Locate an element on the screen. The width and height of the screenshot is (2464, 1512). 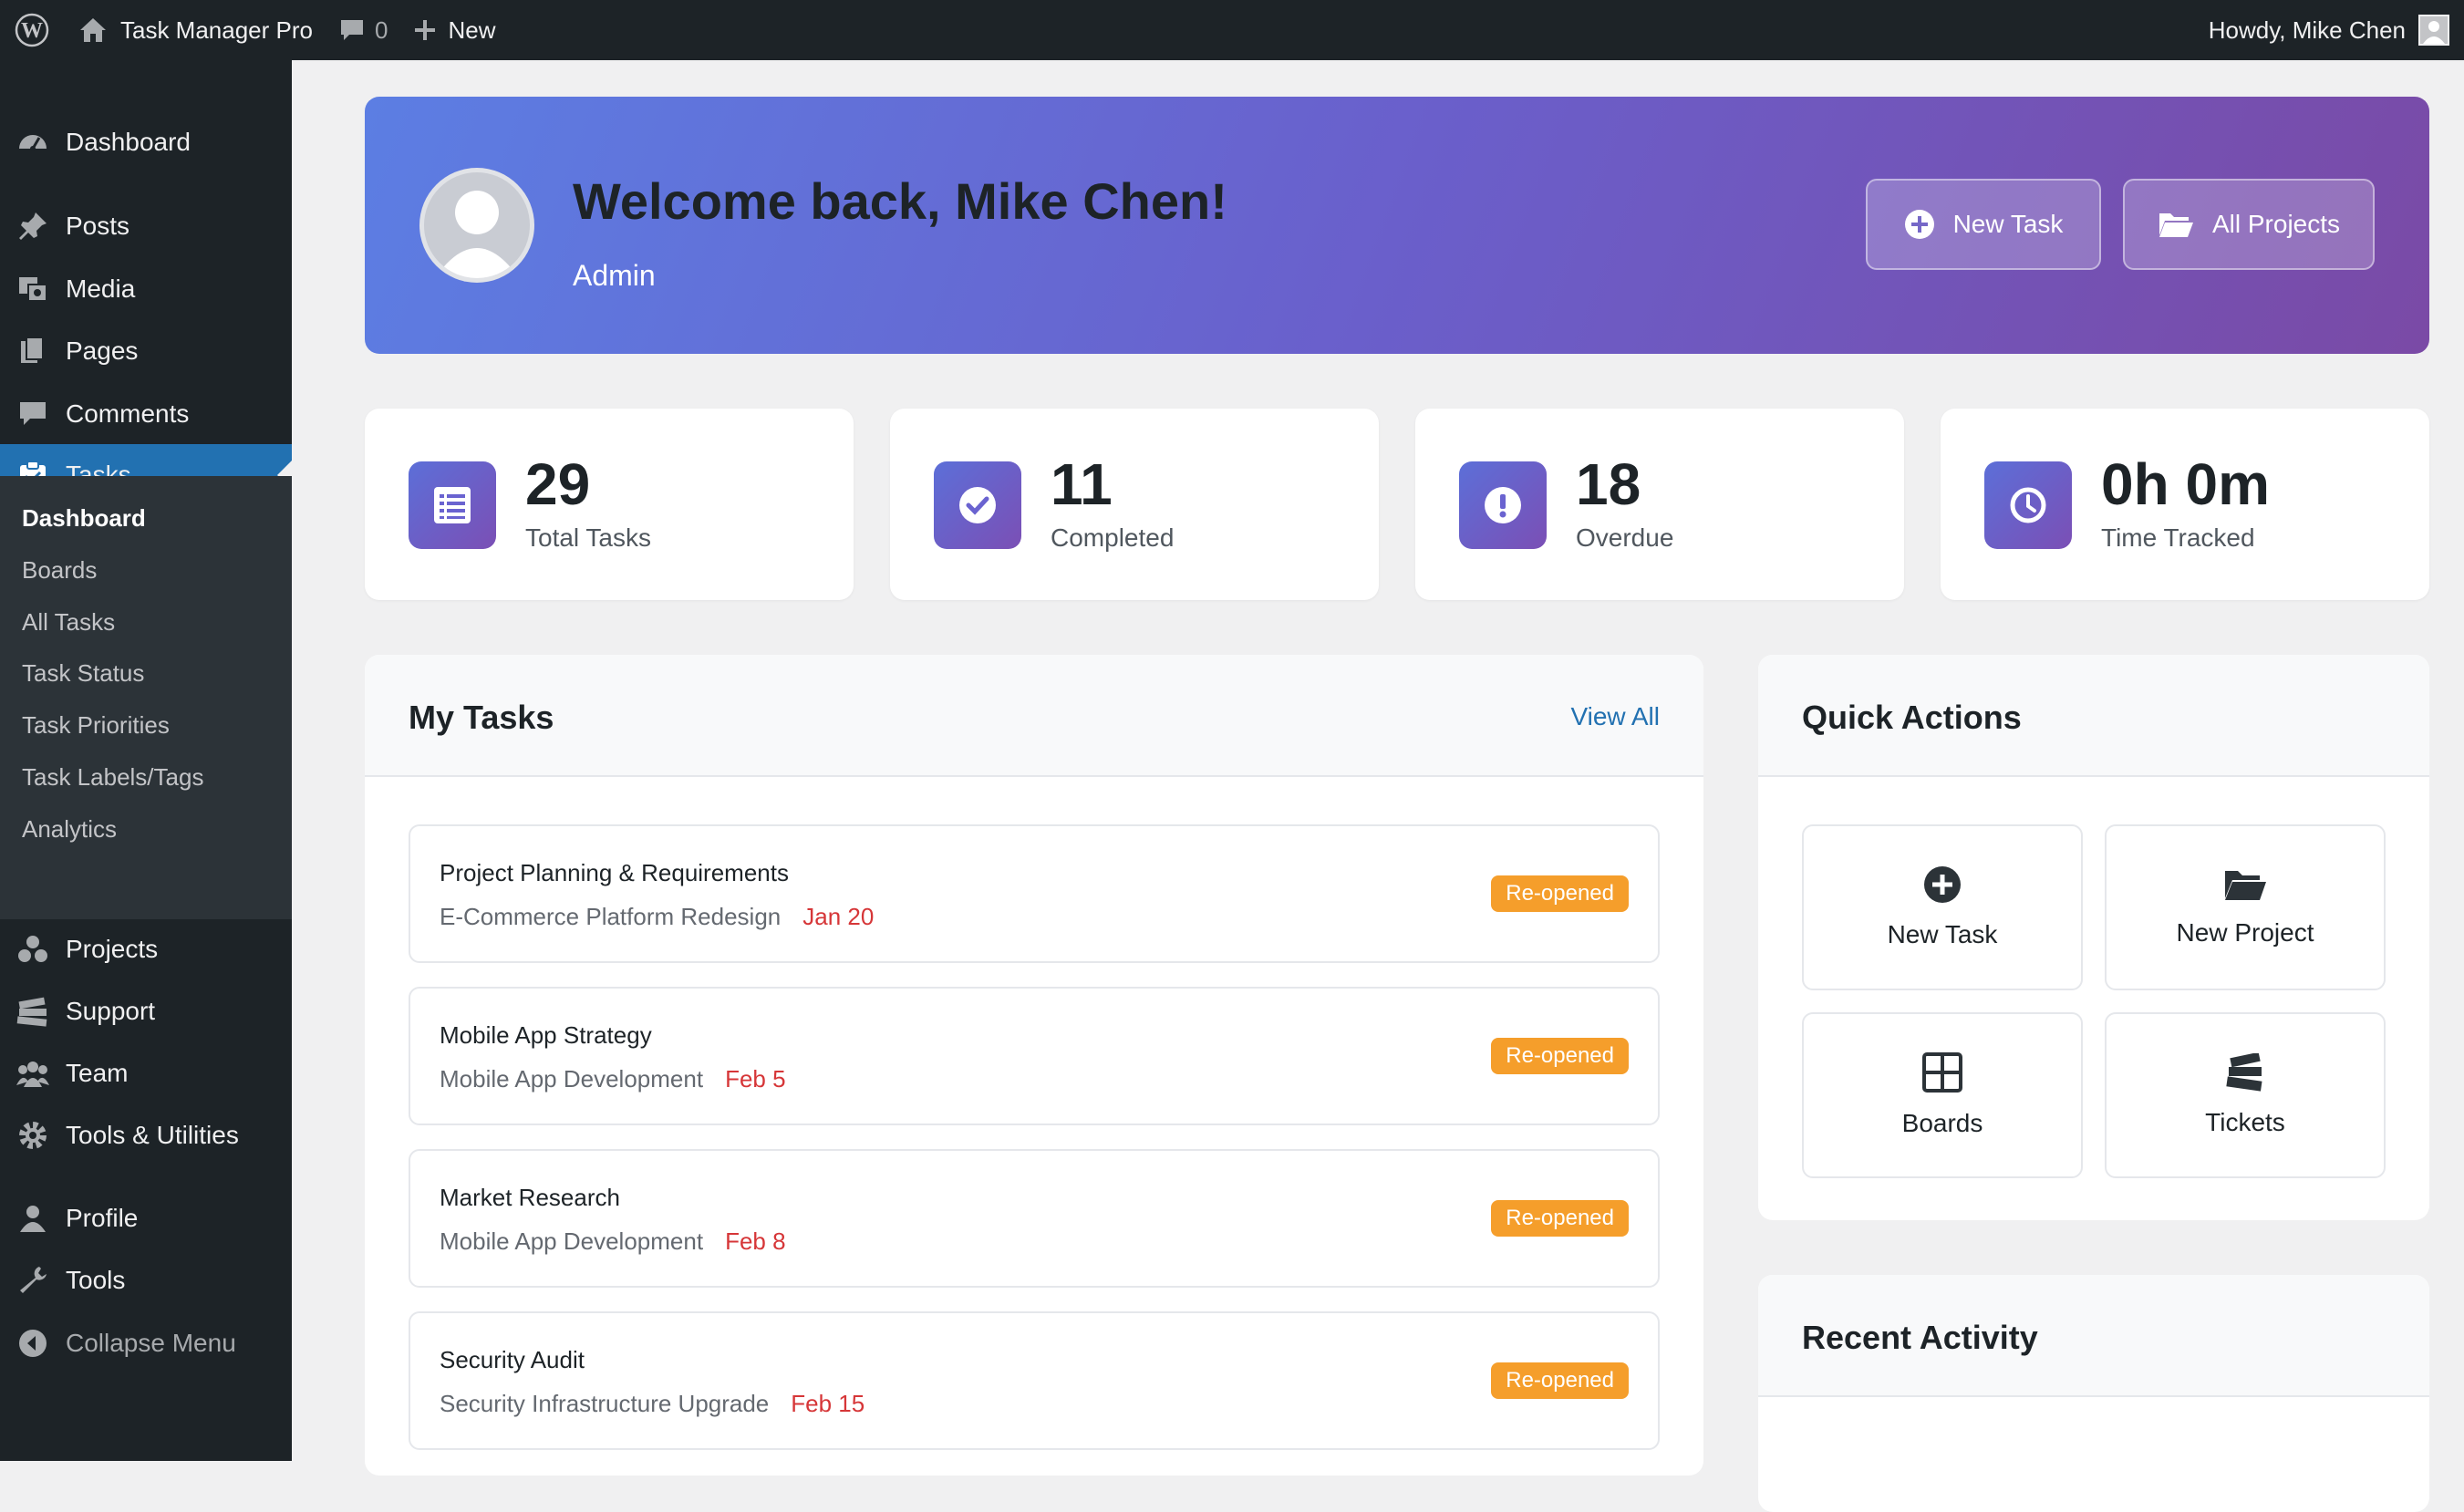
tickets-icon is located at coordinates (2244, 1072).